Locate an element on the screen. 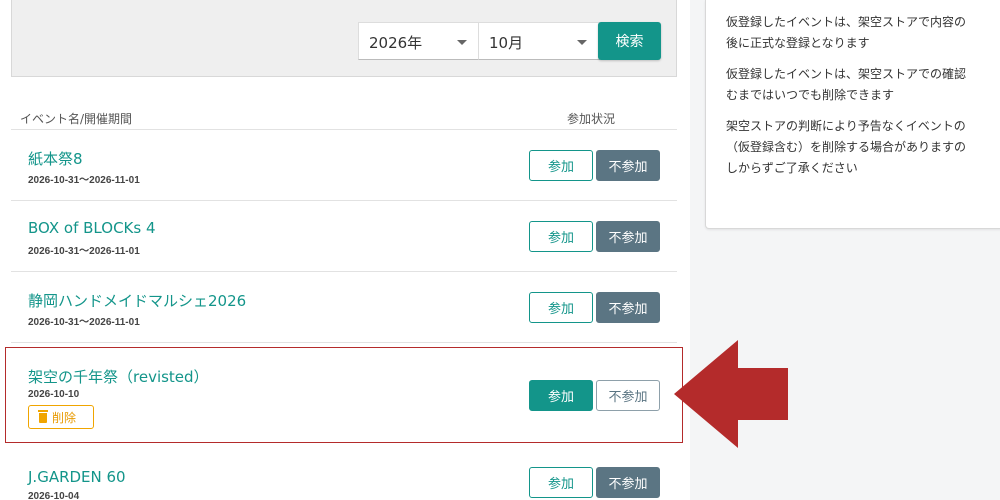  month-select: 10月 is located at coordinates (539, 41).